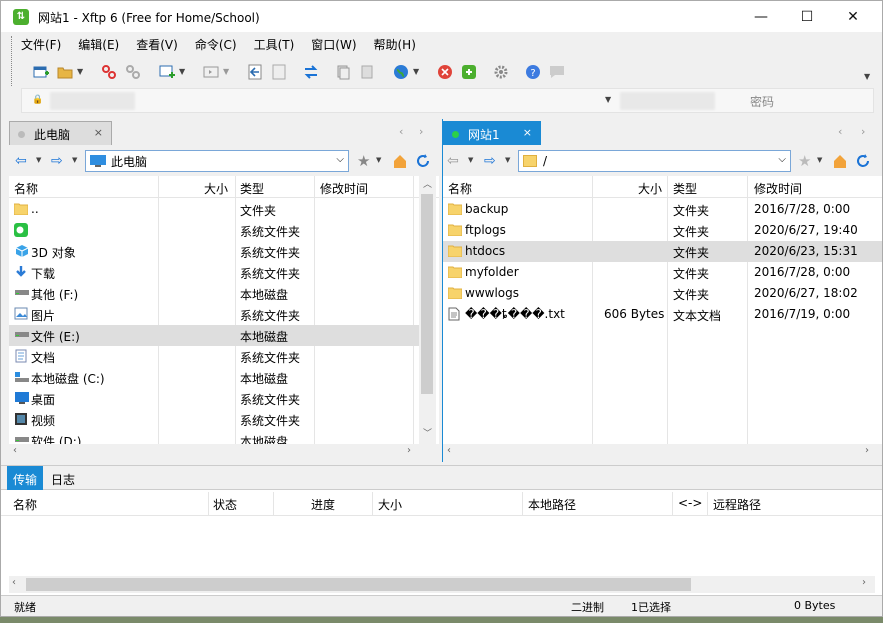  Describe the element at coordinates (225, 504) in the screenshot. I see `col-status: 状态` at that location.